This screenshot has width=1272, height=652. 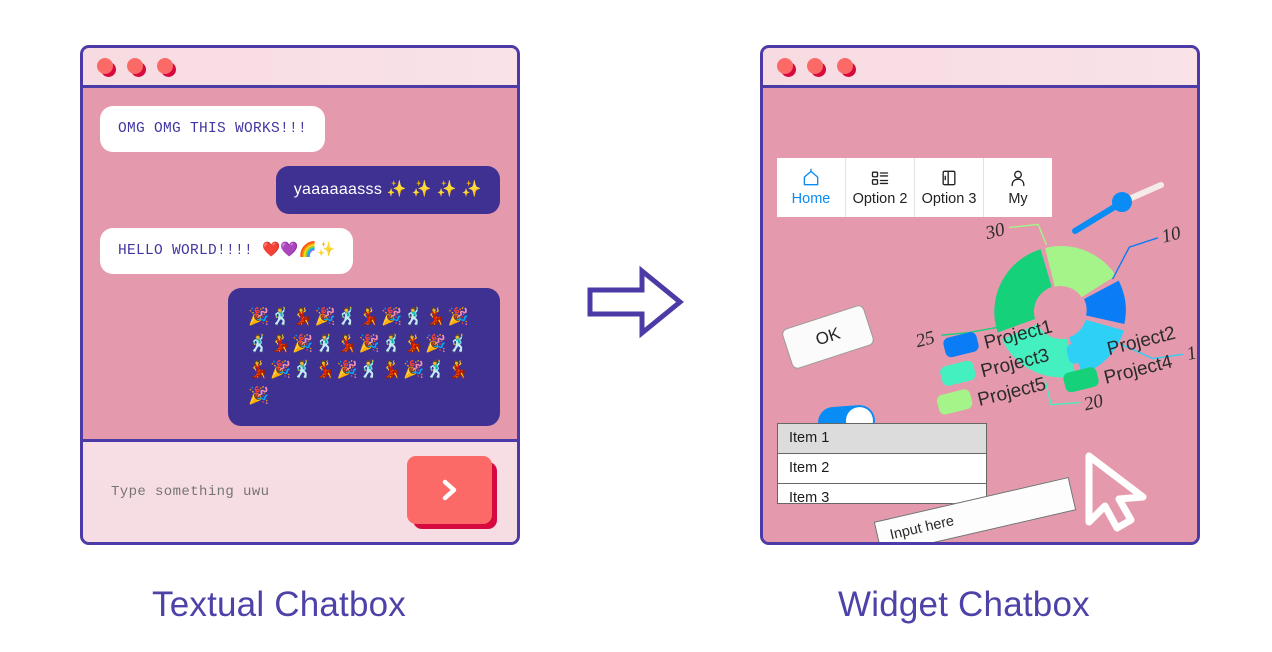 I want to click on send-button, so click(x=449, y=490).